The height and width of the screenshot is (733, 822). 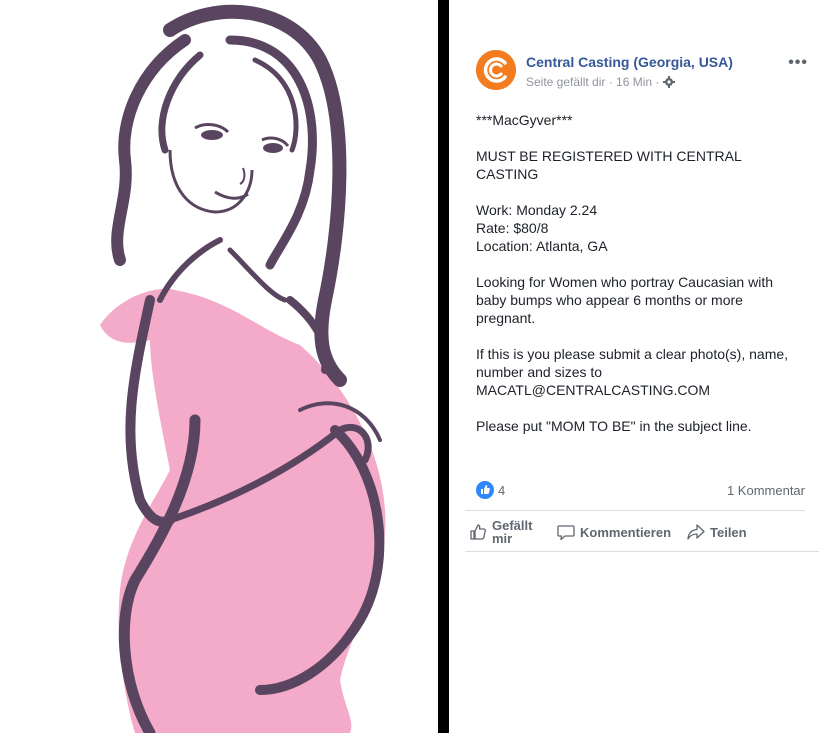 I want to click on central-casting-logo-icon, so click(x=496, y=70).